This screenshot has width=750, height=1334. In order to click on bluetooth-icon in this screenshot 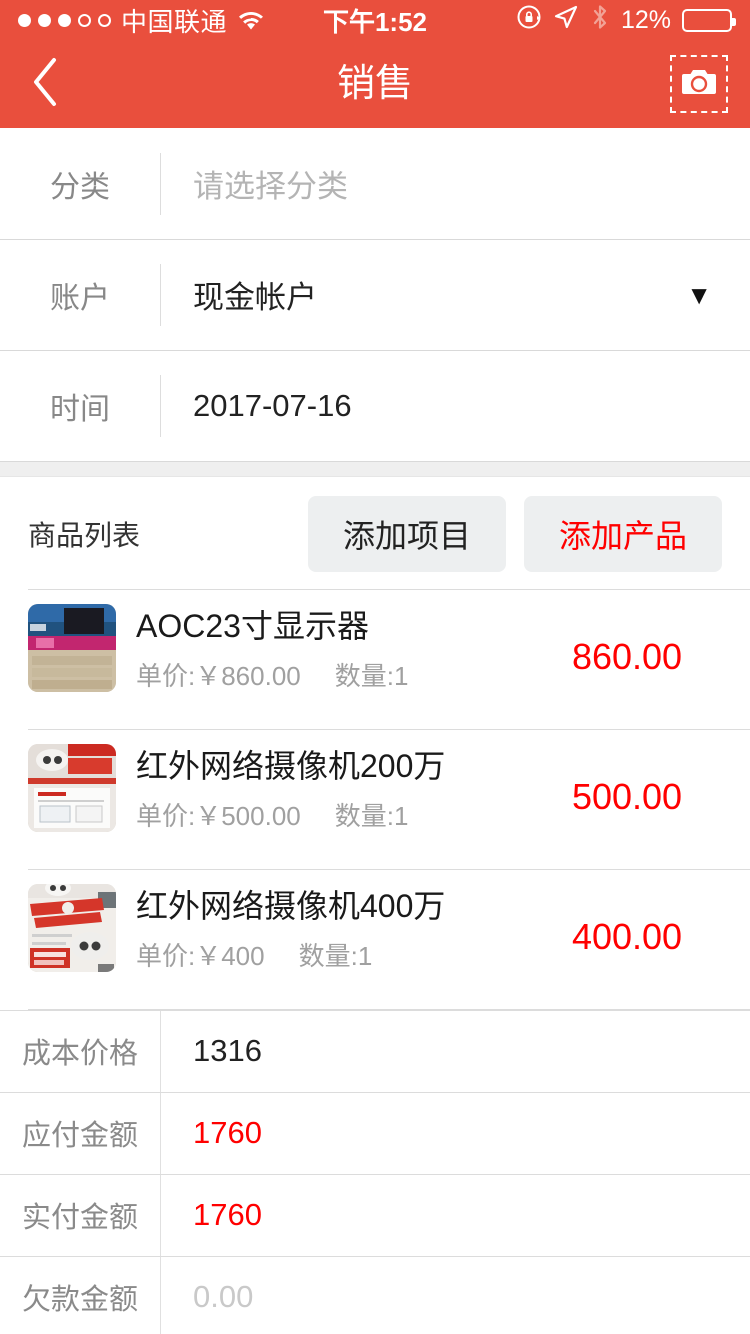, I will do `click(600, 20)`.